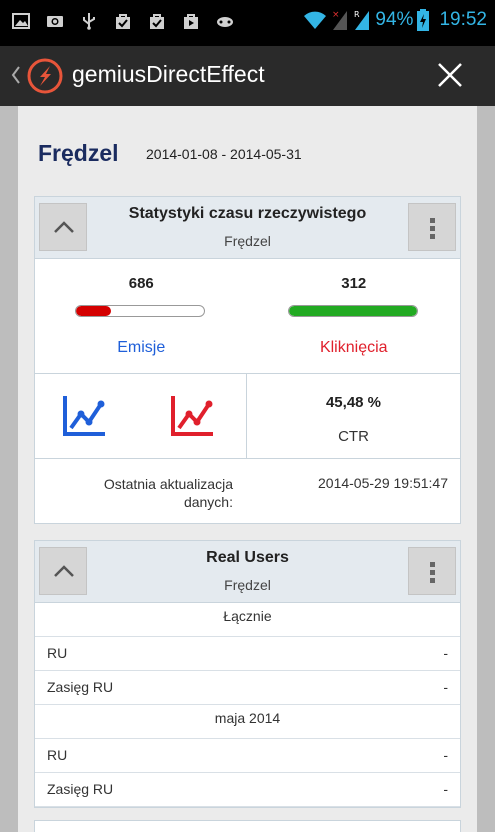 This screenshot has height=832, width=495. I want to click on wifi-icon, so click(315, 20).